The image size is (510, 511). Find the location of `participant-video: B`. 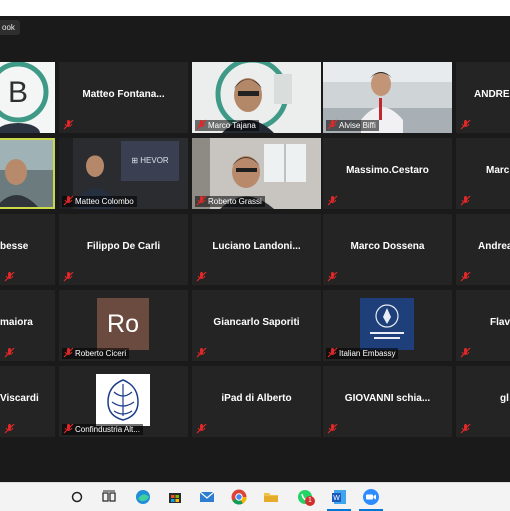

participant-video: B is located at coordinates (27, 97).